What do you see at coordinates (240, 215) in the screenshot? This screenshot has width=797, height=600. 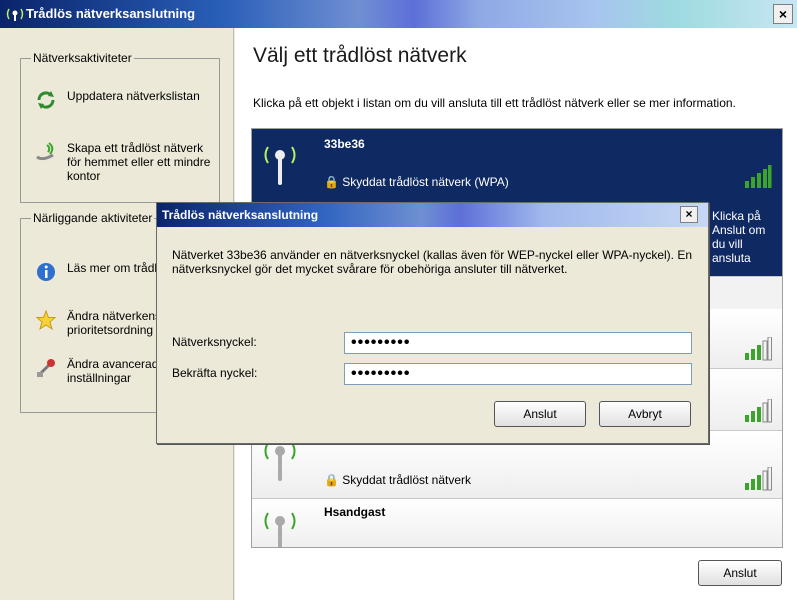 I see `dialog-title: Trådlös nätverksanslutning` at bounding box center [240, 215].